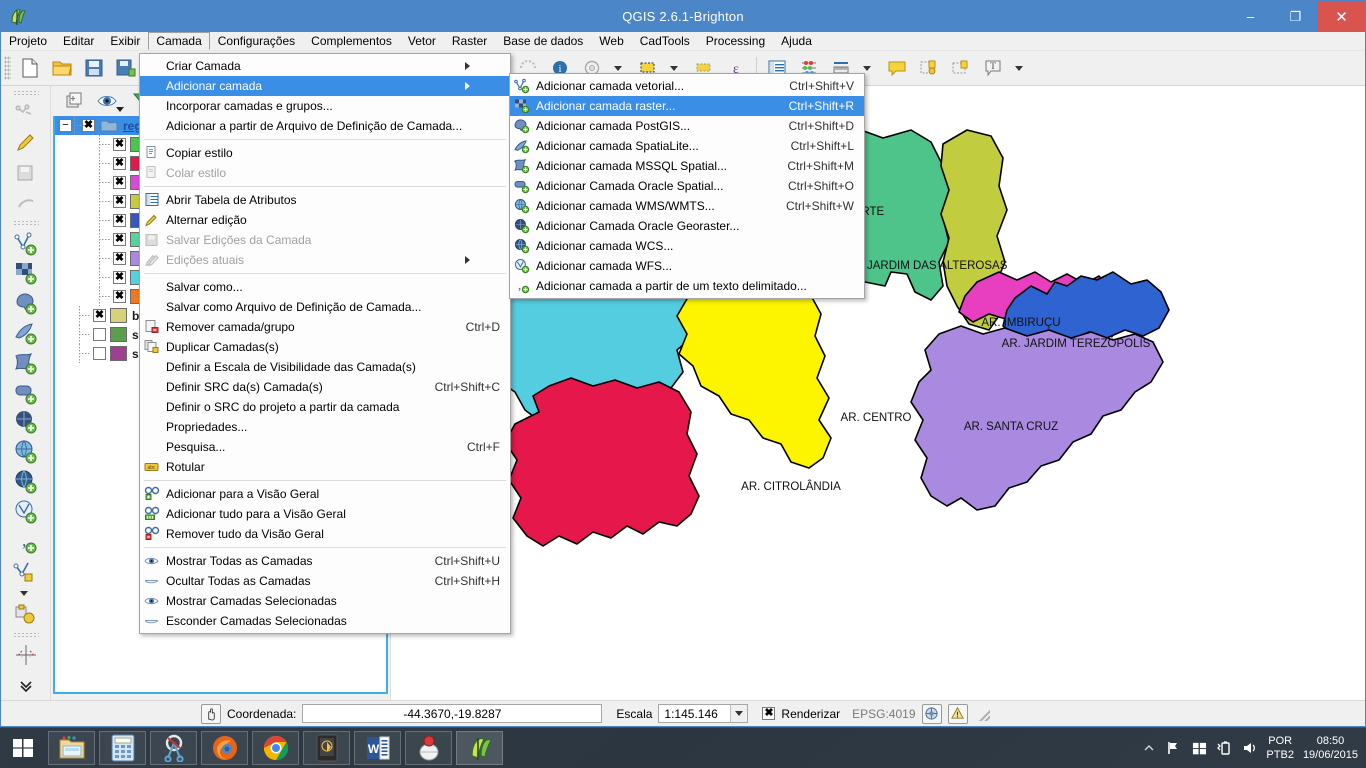 This screenshot has height=768, width=1366. Describe the element at coordinates (611, 41) in the screenshot. I see `menubar-item-web: Web` at that location.